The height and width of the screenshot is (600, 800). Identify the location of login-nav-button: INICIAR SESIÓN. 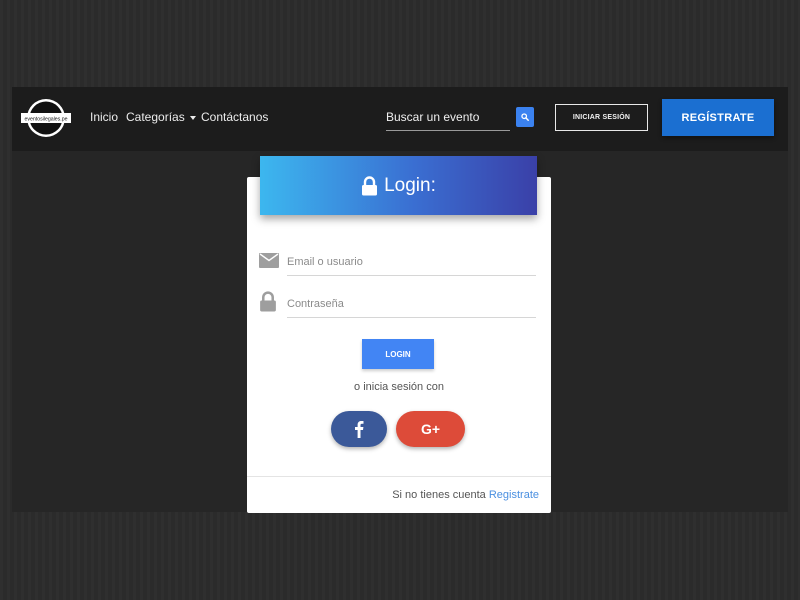
(601, 117).